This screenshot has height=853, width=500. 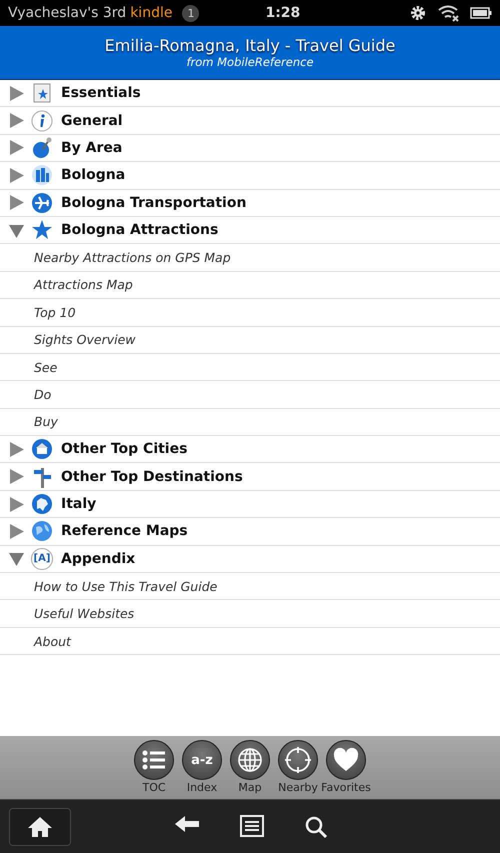 What do you see at coordinates (52, 641) in the screenshot?
I see `subsection-label: About` at bounding box center [52, 641].